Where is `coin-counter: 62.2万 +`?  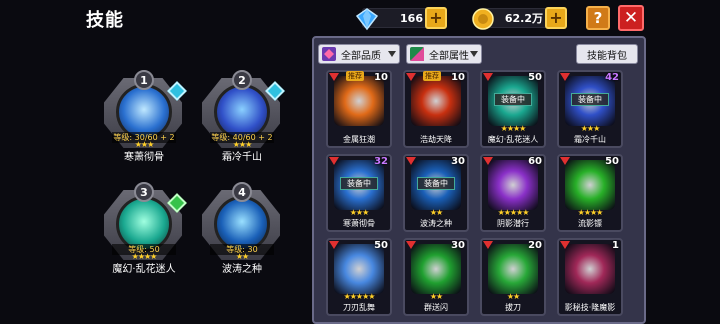 coin-counter: 62.2万 + is located at coordinates (519, 18).